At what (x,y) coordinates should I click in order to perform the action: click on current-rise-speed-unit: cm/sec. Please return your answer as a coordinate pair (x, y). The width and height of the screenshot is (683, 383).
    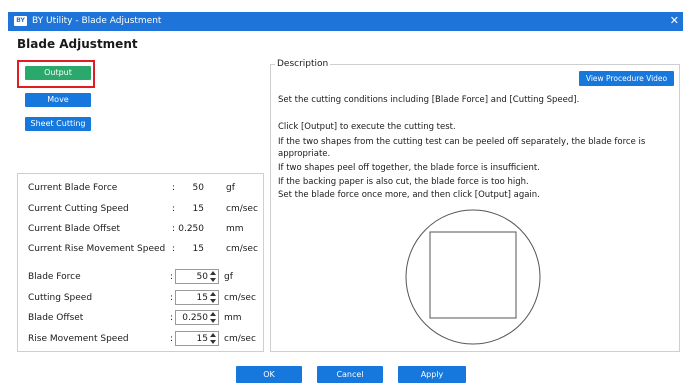
    Looking at the image, I should click on (242, 249).